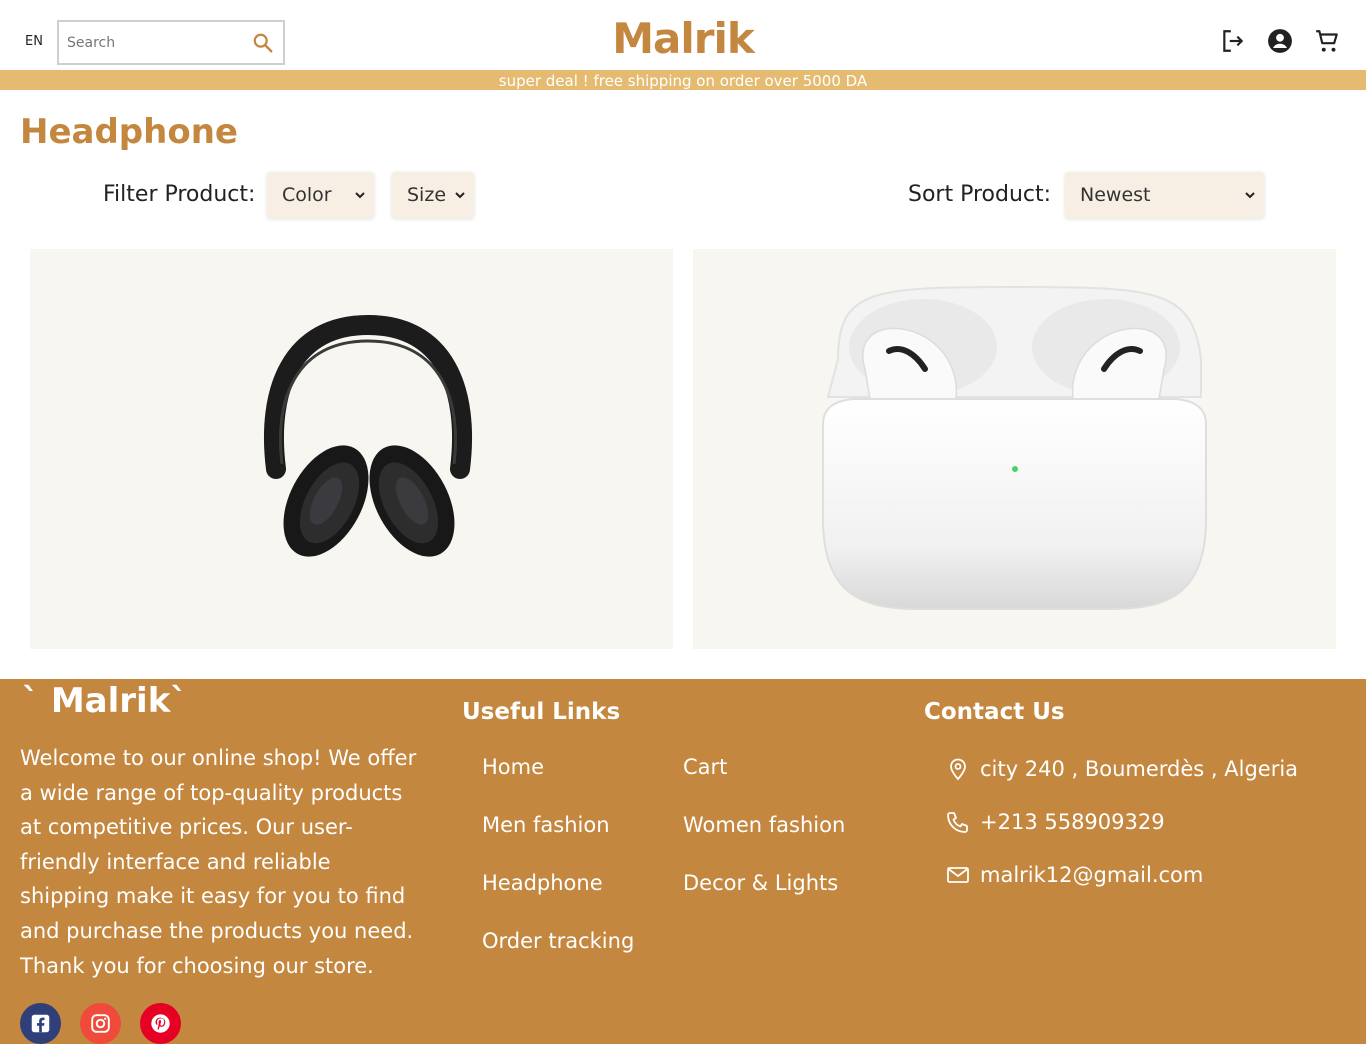  What do you see at coordinates (1091, 875) in the screenshot?
I see `email-text: malrik12@gmail.com` at bounding box center [1091, 875].